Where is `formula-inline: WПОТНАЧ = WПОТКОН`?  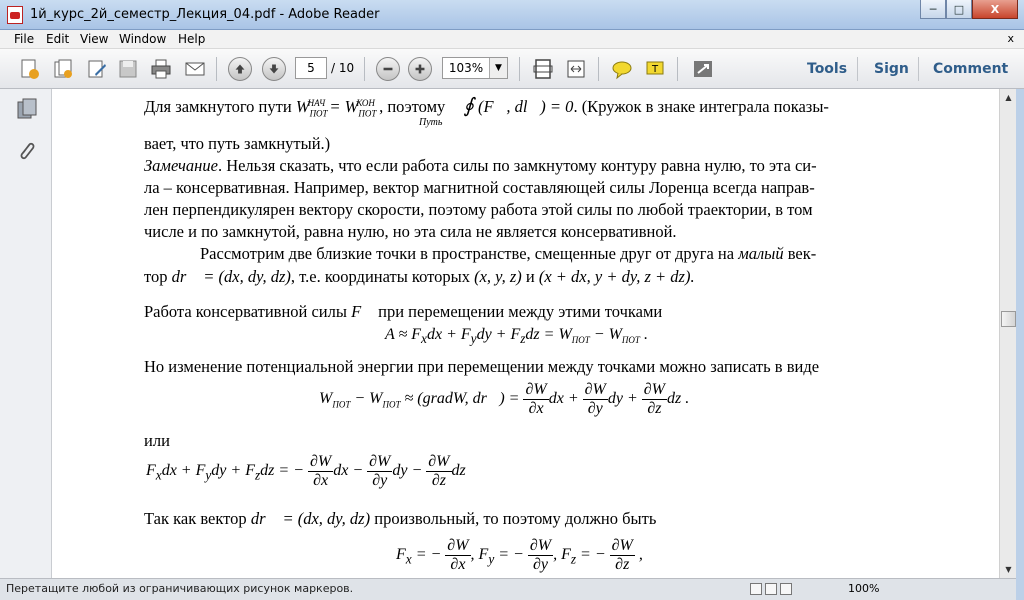
formula-inline: WПОТНАЧ = WПОТКОН is located at coordinates (336, 108).